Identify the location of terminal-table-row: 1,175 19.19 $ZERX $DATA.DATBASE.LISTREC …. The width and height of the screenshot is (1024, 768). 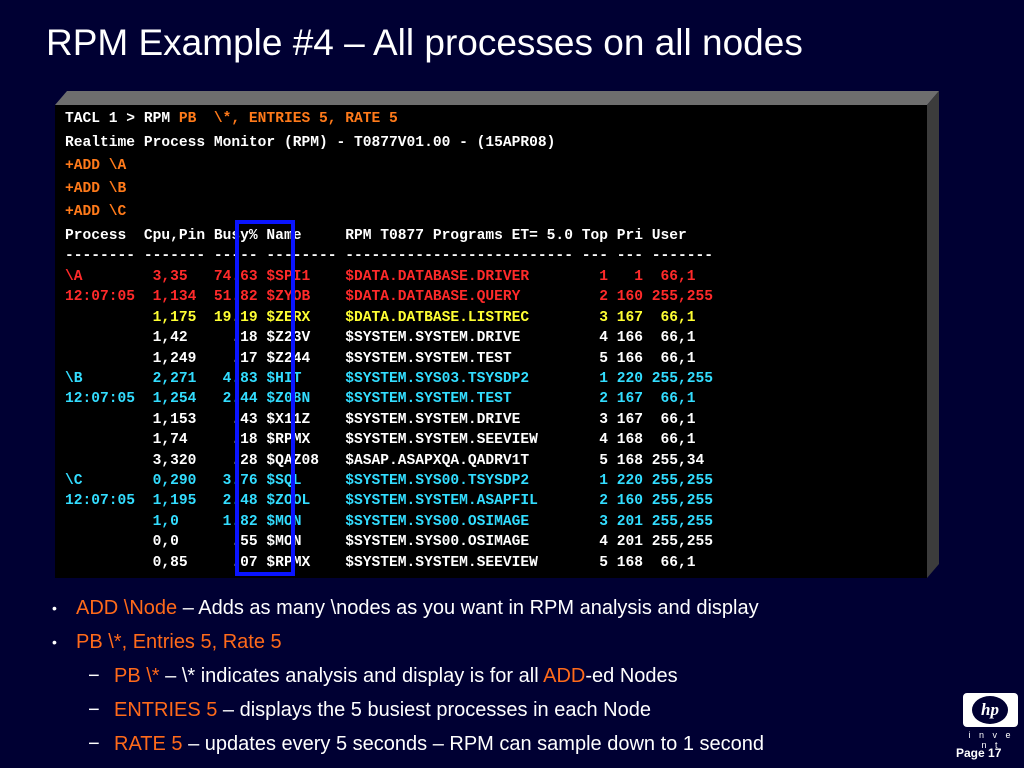
(380, 317).